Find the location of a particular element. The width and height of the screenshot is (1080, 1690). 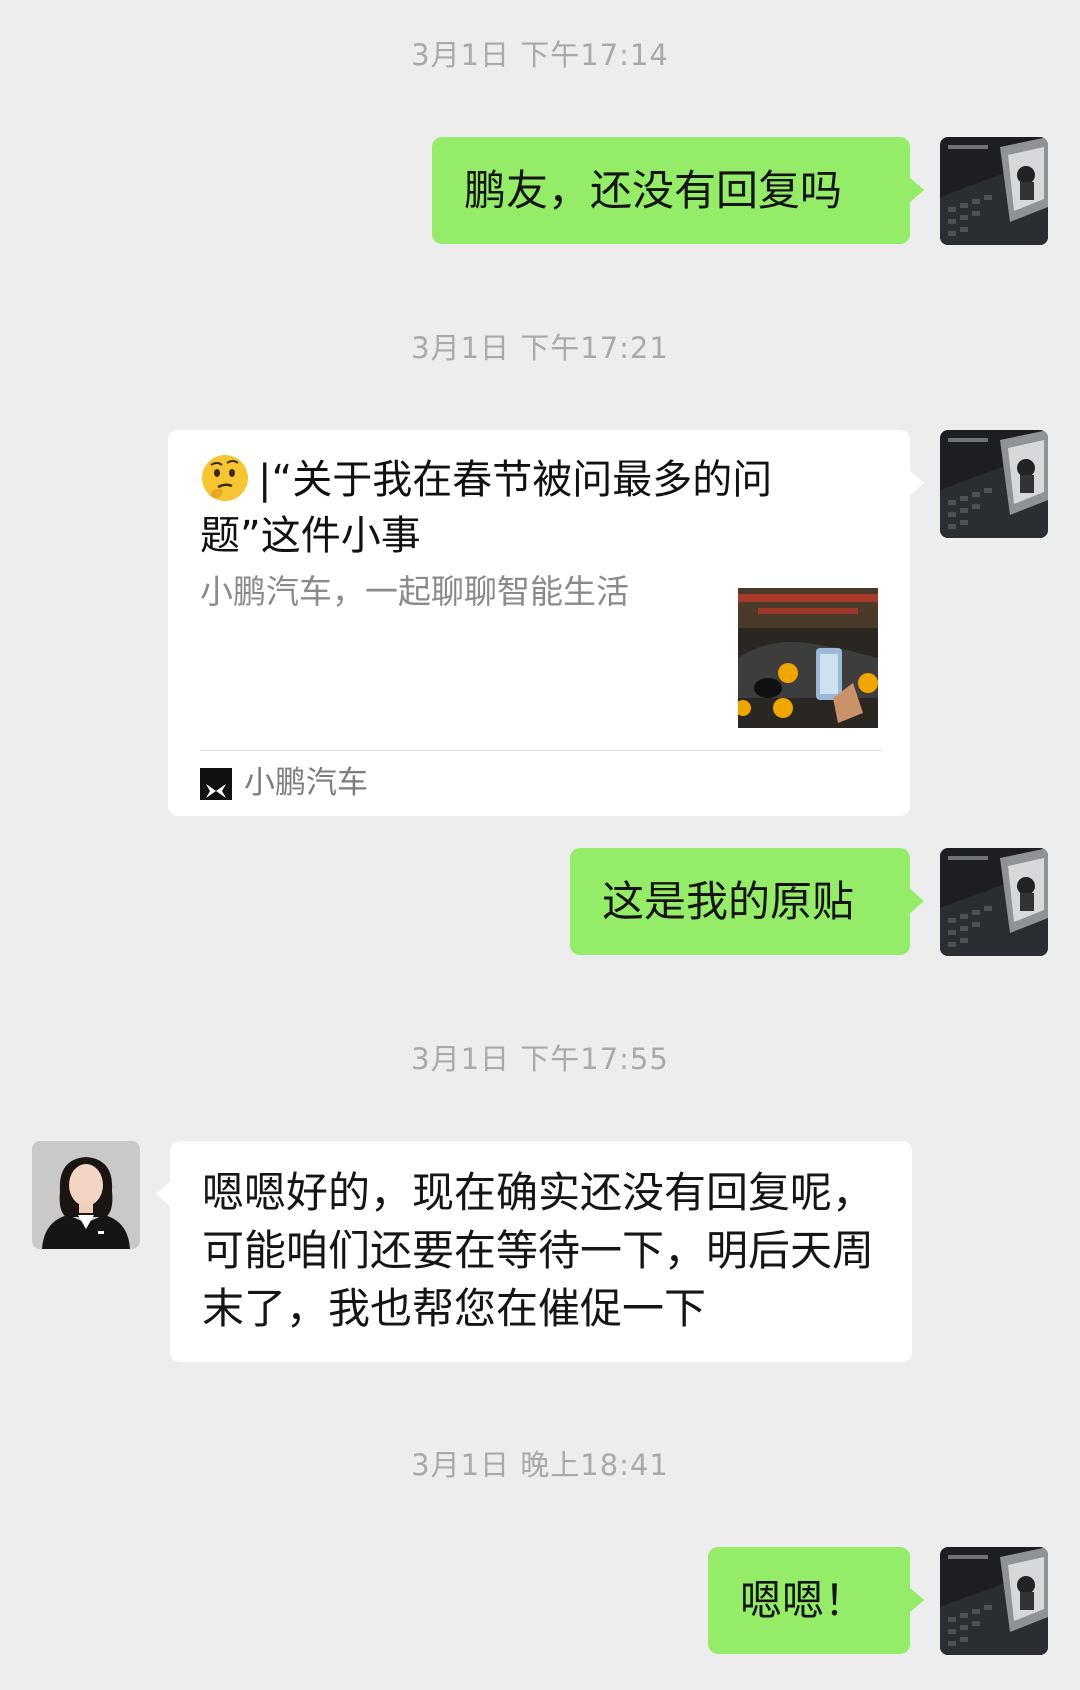

sent-message-bubble: 鹏友，还没有回复吗 is located at coordinates (678, 190).